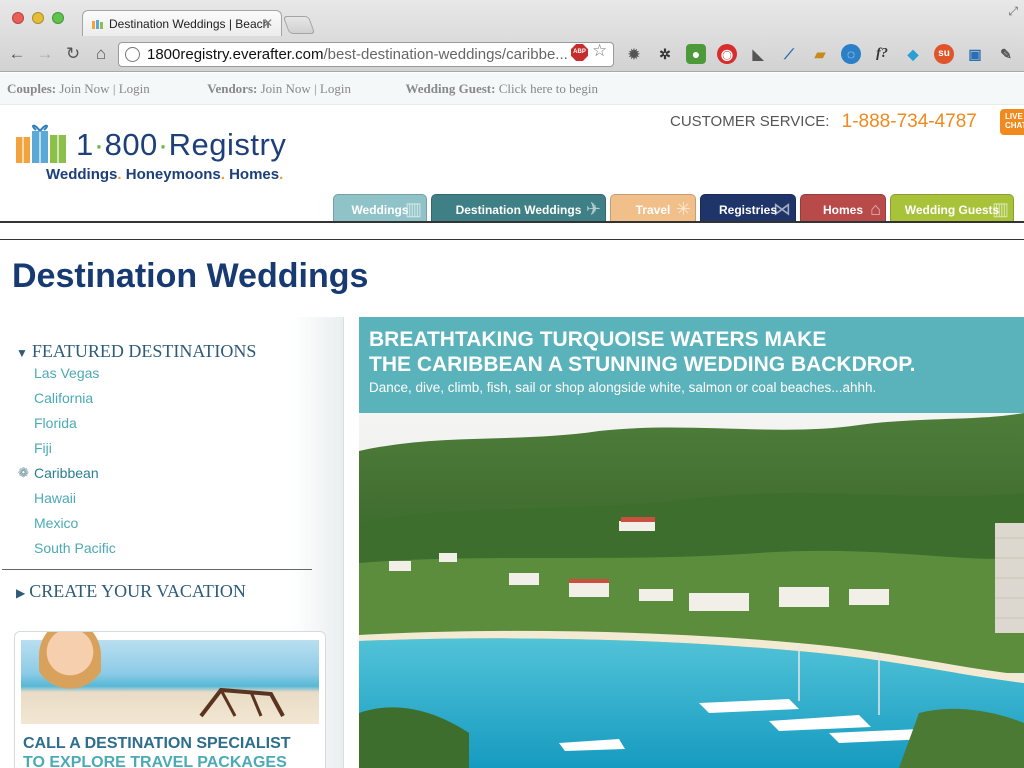 This screenshot has width=1024, height=768. What do you see at coordinates (1013, 11) in the screenshot?
I see `fullscreen-icon: ⤢` at bounding box center [1013, 11].